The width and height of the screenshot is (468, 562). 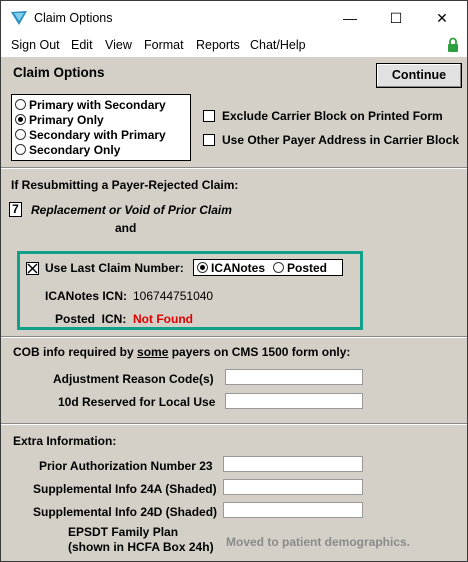 What do you see at coordinates (209, 140) in the screenshot?
I see `other-payer-checkbox` at bounding box center [209, 140].